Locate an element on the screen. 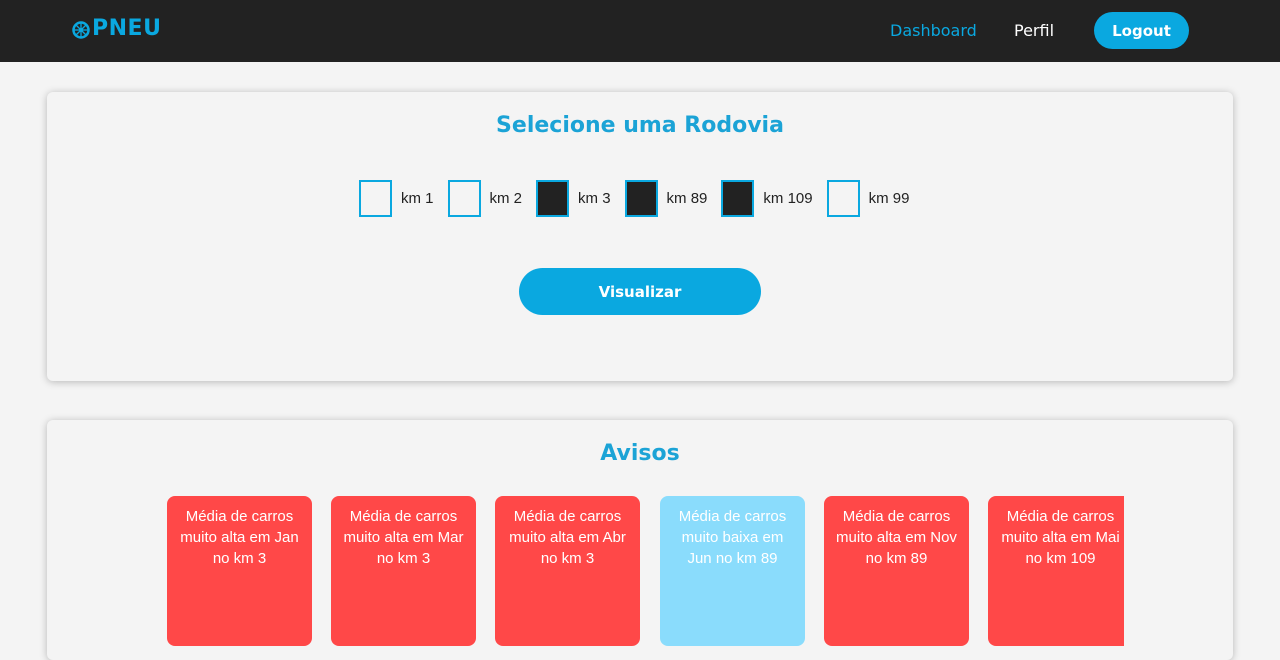  km-label: km 3 is located at coordinates (594, 198).